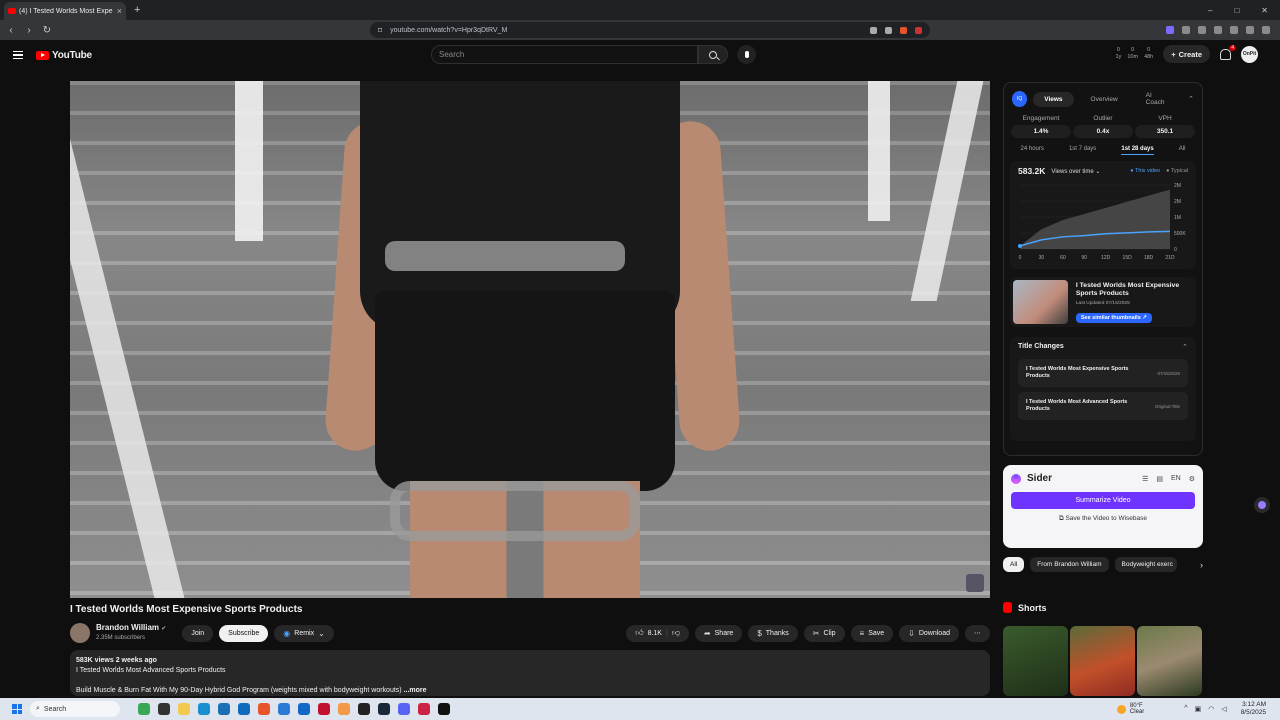 This screenshot has width=1280, height=720. What do you see at coordinates (75, 709) in the screenshot?
I see `taskbar-search: ⌕ Search` at bounding box center [75, 709].